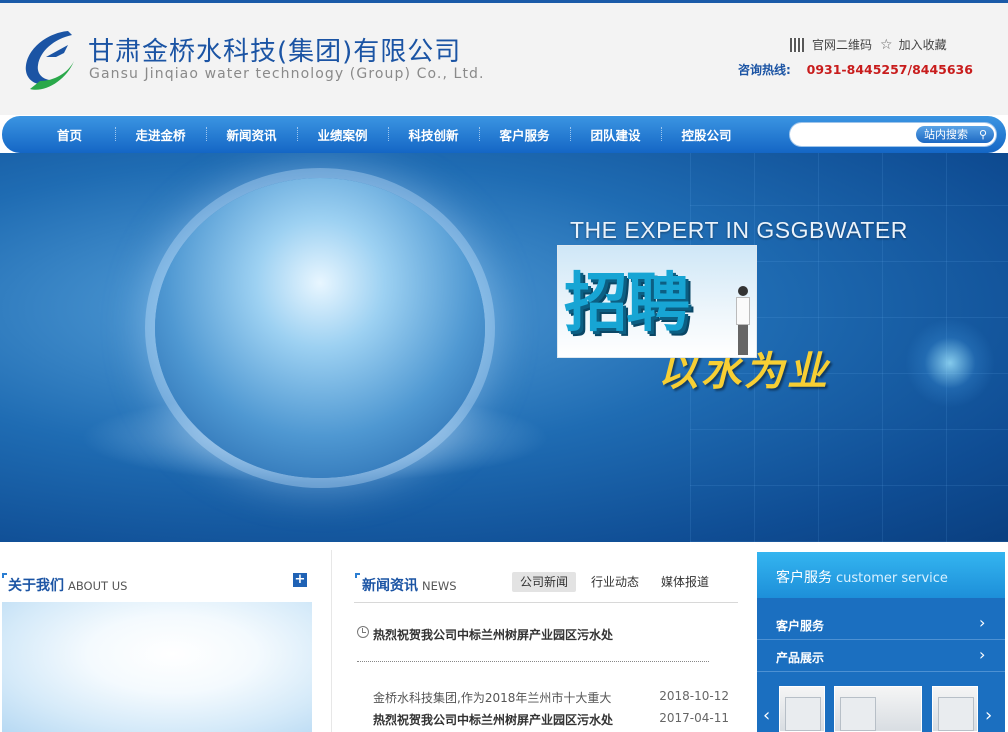  I want to click on nav-item-home: 首页, so click(69, 134).